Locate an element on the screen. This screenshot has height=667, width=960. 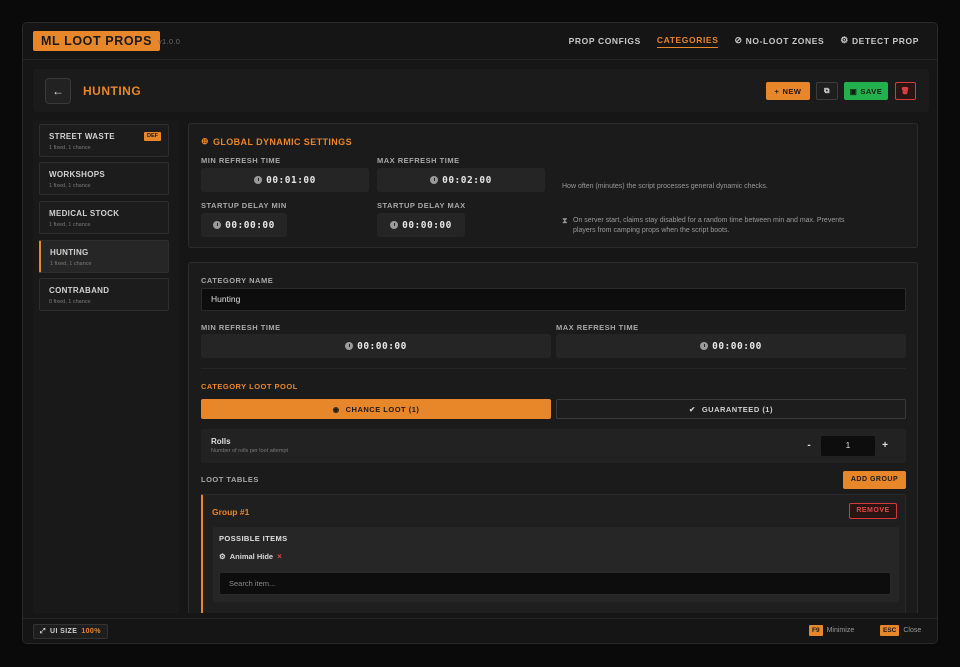
remove-group-button: REMOVE is located at coordinates (873, 511).